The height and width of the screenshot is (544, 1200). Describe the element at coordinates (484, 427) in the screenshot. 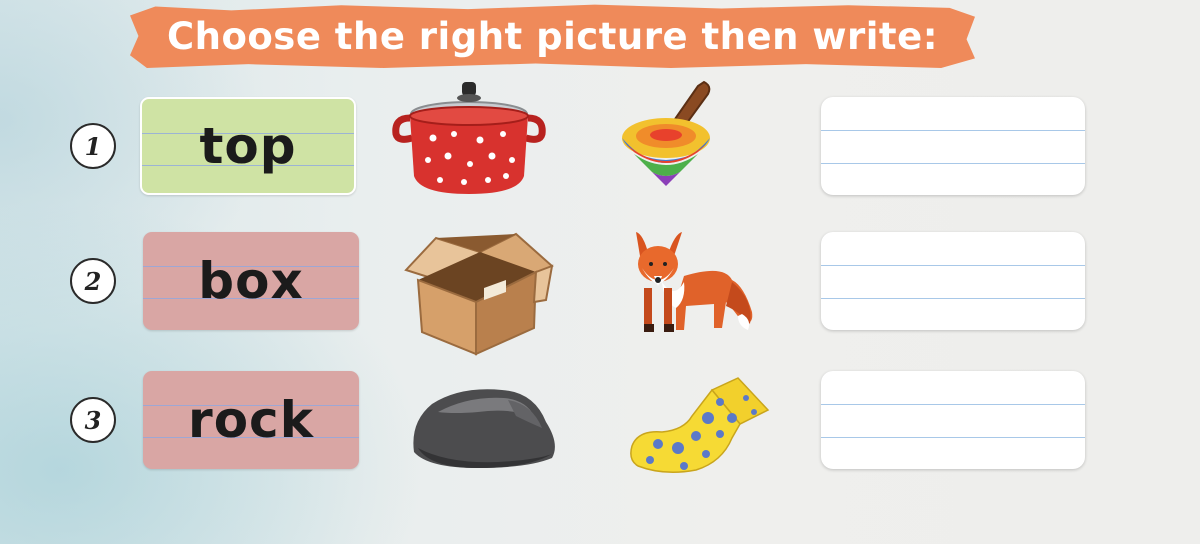

I see `rock-icon` at that location.